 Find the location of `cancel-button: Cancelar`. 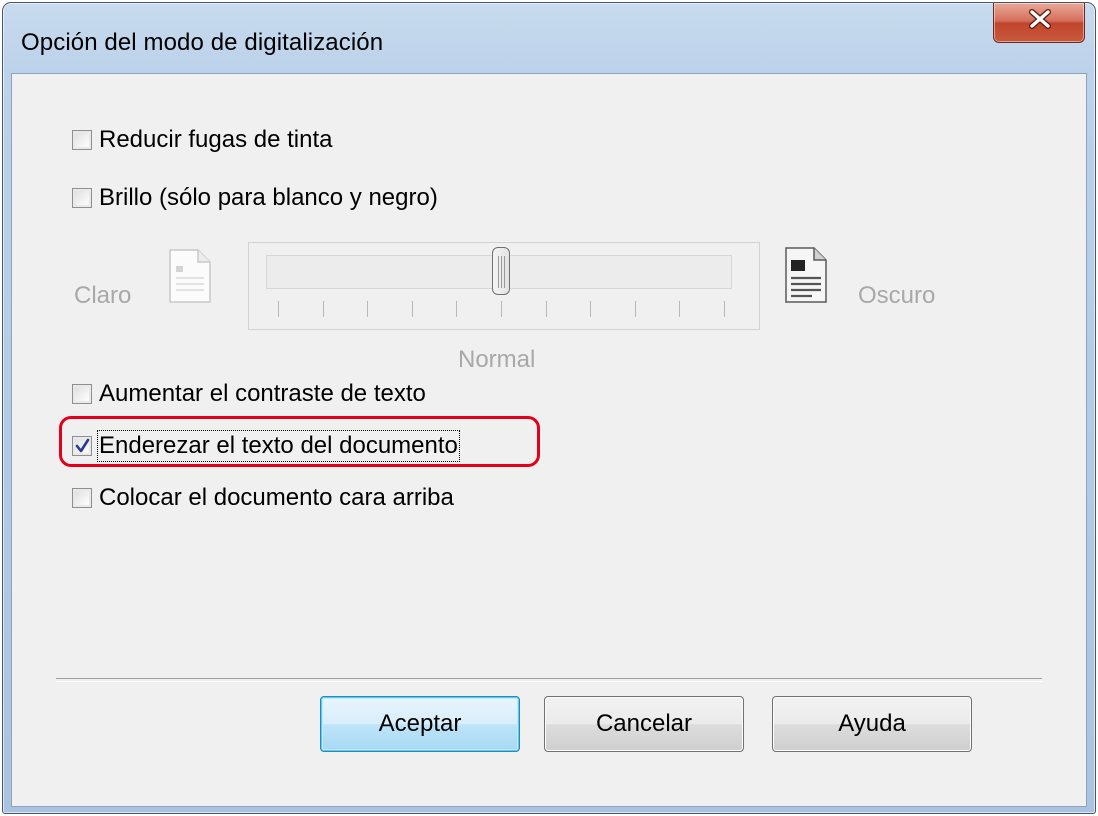

cancel-button: Cancelar is located at coordinates (644, 724).